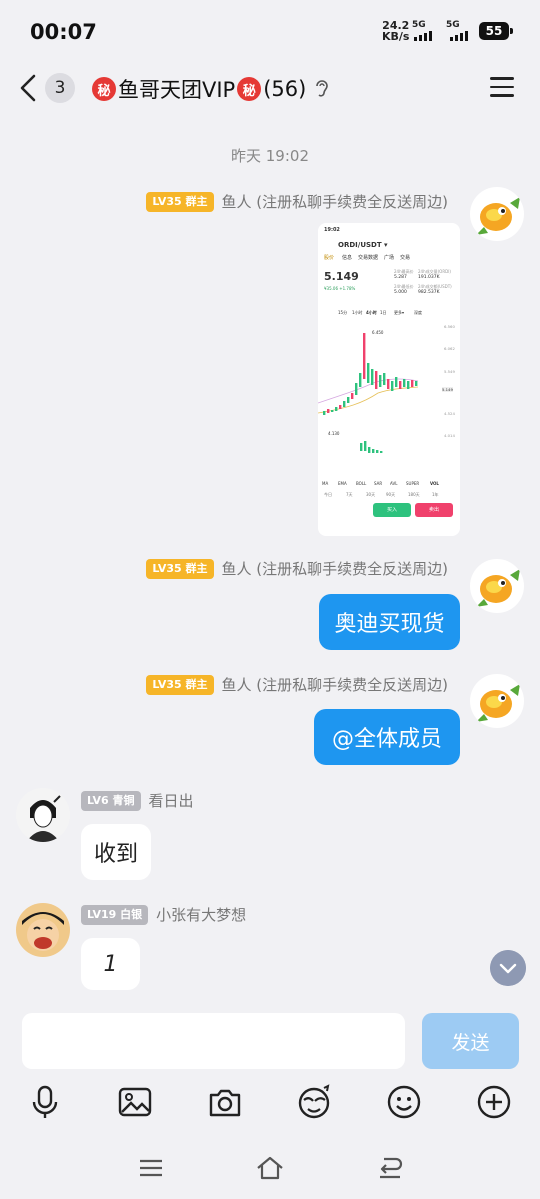  Describe the element at coordinates (449, 413) in the screenshot. I see `shot-ytick: 4.524` at that location.